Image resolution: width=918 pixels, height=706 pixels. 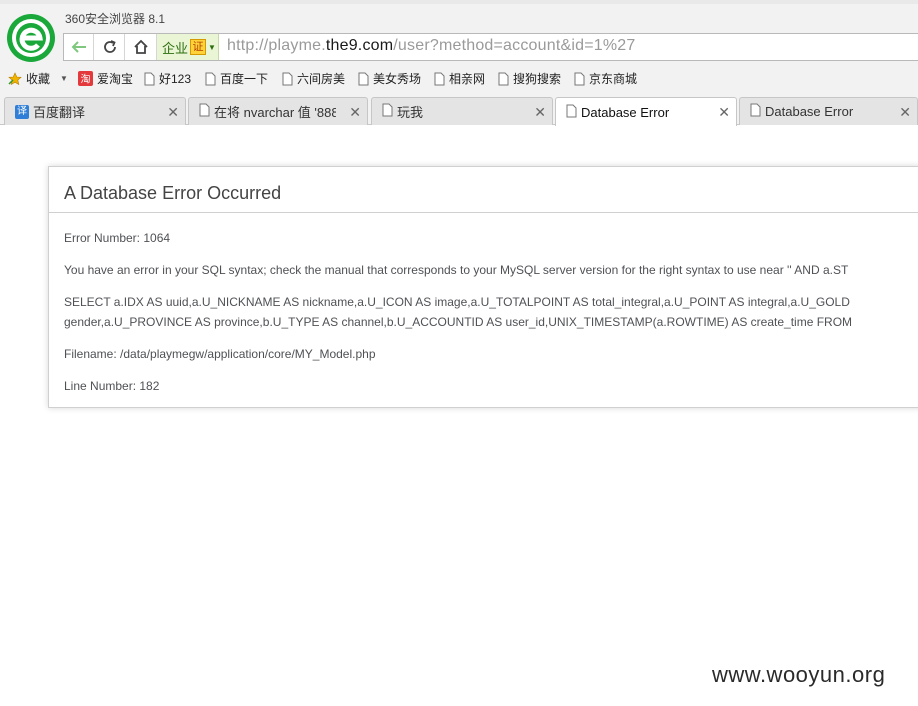 What do you see at coordinates (397, 79) in the screenshot?
I see `bookmark-label: 美女秀场` at bounding box center [397, 79].